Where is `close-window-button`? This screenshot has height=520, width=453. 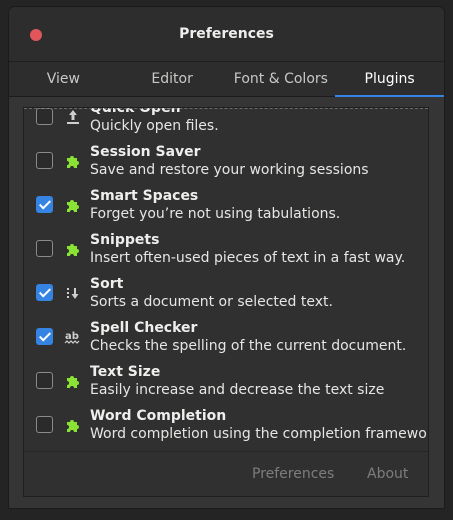 close-window-button is located at coordinates (36, 35).